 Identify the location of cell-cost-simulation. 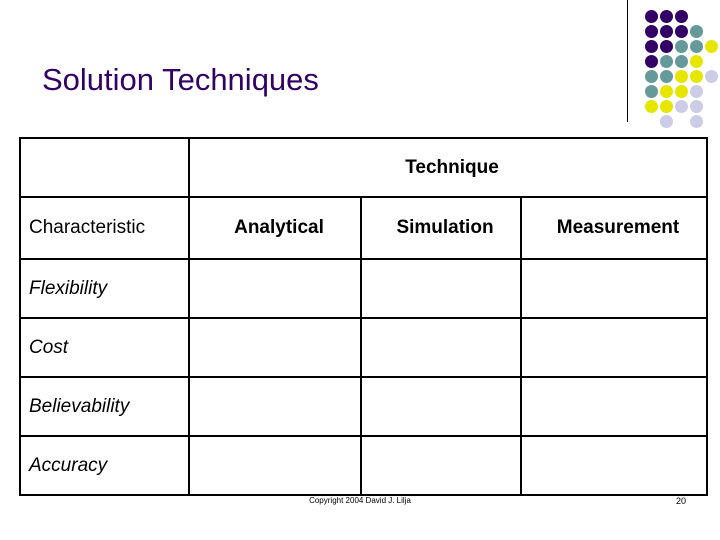
(441, 347).